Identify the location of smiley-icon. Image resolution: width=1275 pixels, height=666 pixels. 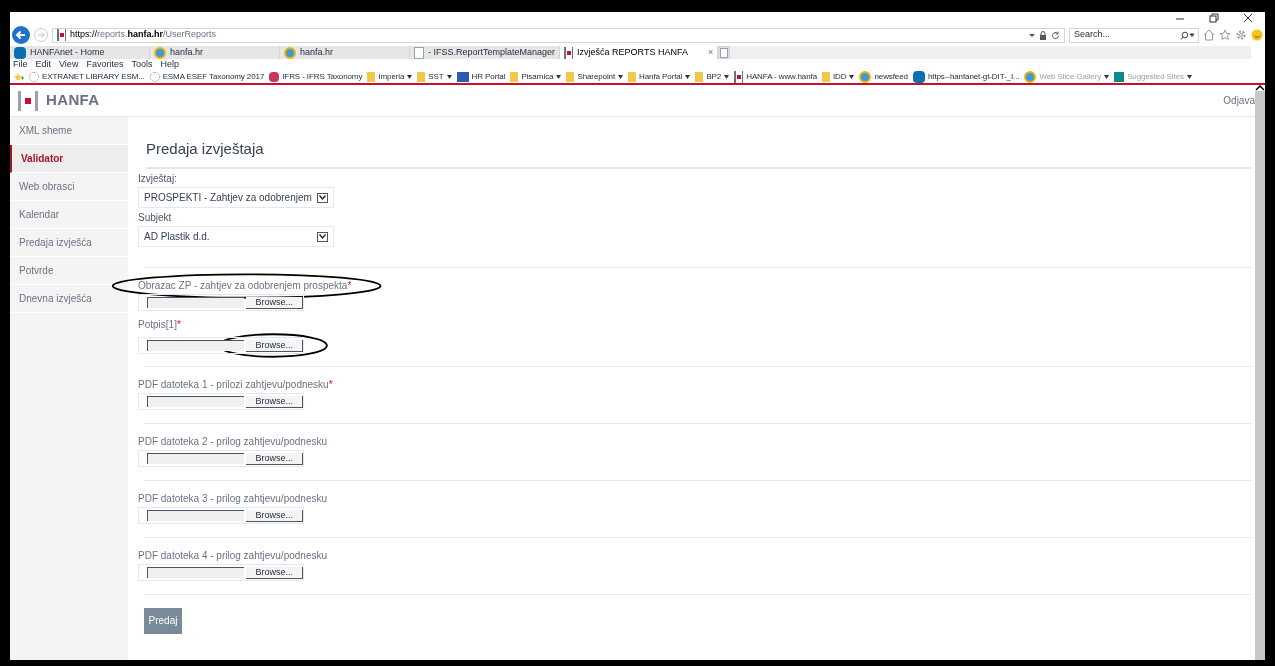
(1257, 35).